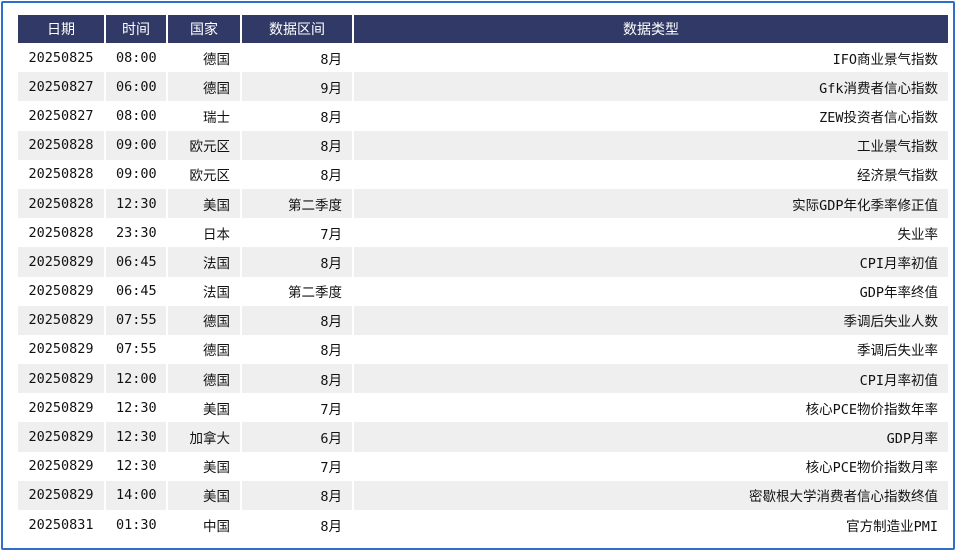 The height and width of the screenshot is (554, 960). Describe the element at coordinates (651, 437) in the screenshot. I see `cell-data-type: GDP月率` at that location.